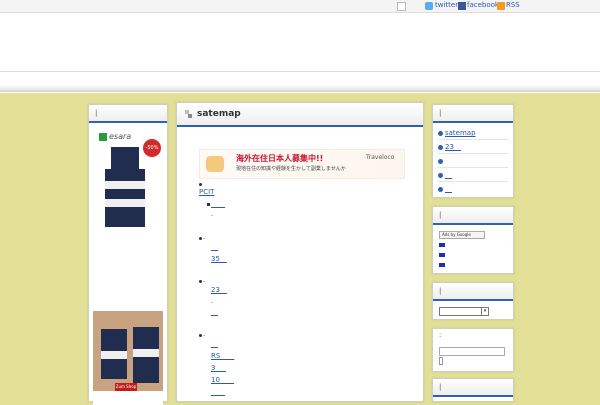 The image size is (600, 405). What do you see at coordinates (462, 6) in the screenshot?
I see `facebook-icon` at bounding box center [462, 6].